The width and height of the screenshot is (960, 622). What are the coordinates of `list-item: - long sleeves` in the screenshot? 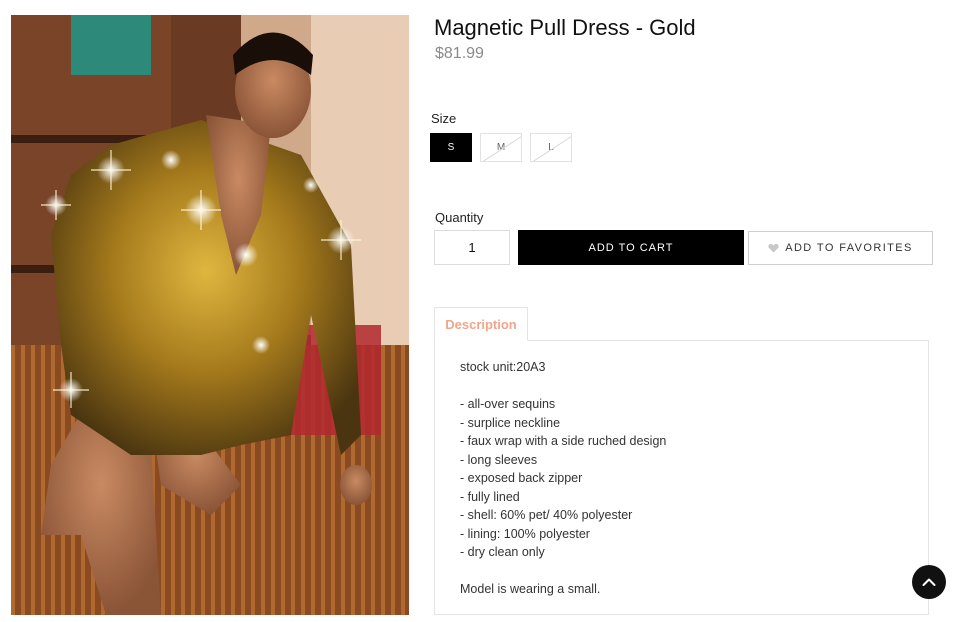 It's located at (499, 459).